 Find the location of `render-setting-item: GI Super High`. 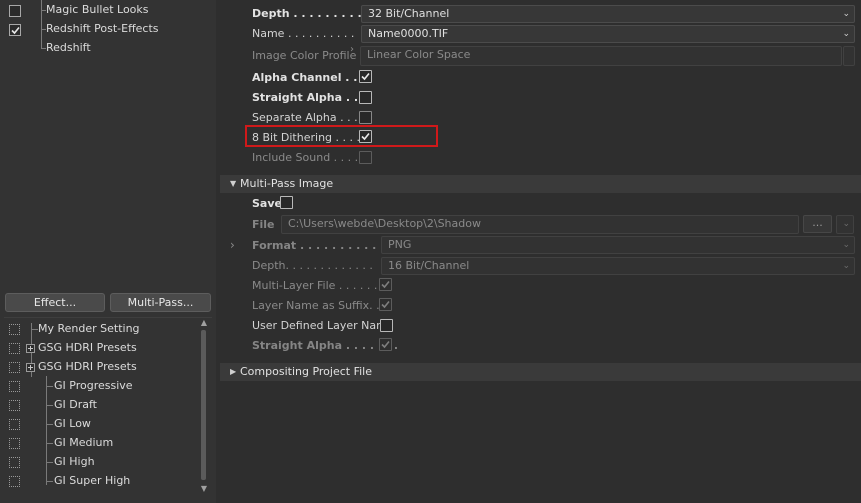

render-setting-item: GI Super High is located at coordinates (102, 481).